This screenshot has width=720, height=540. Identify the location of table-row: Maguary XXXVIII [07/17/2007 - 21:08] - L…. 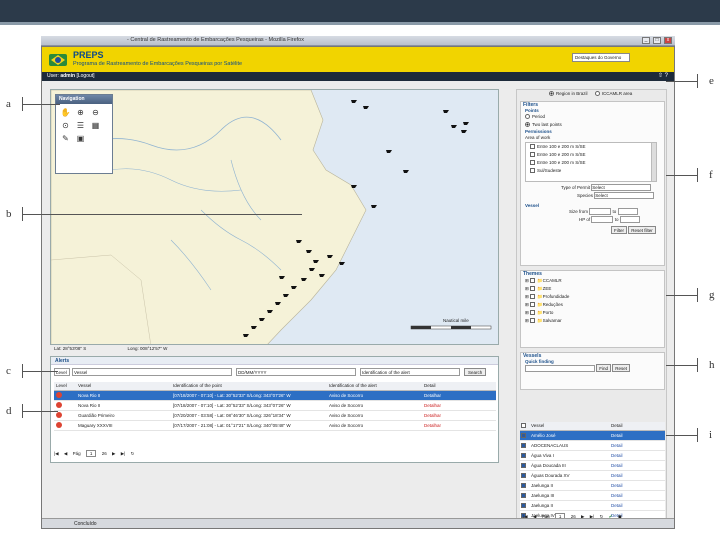
(275, 425).